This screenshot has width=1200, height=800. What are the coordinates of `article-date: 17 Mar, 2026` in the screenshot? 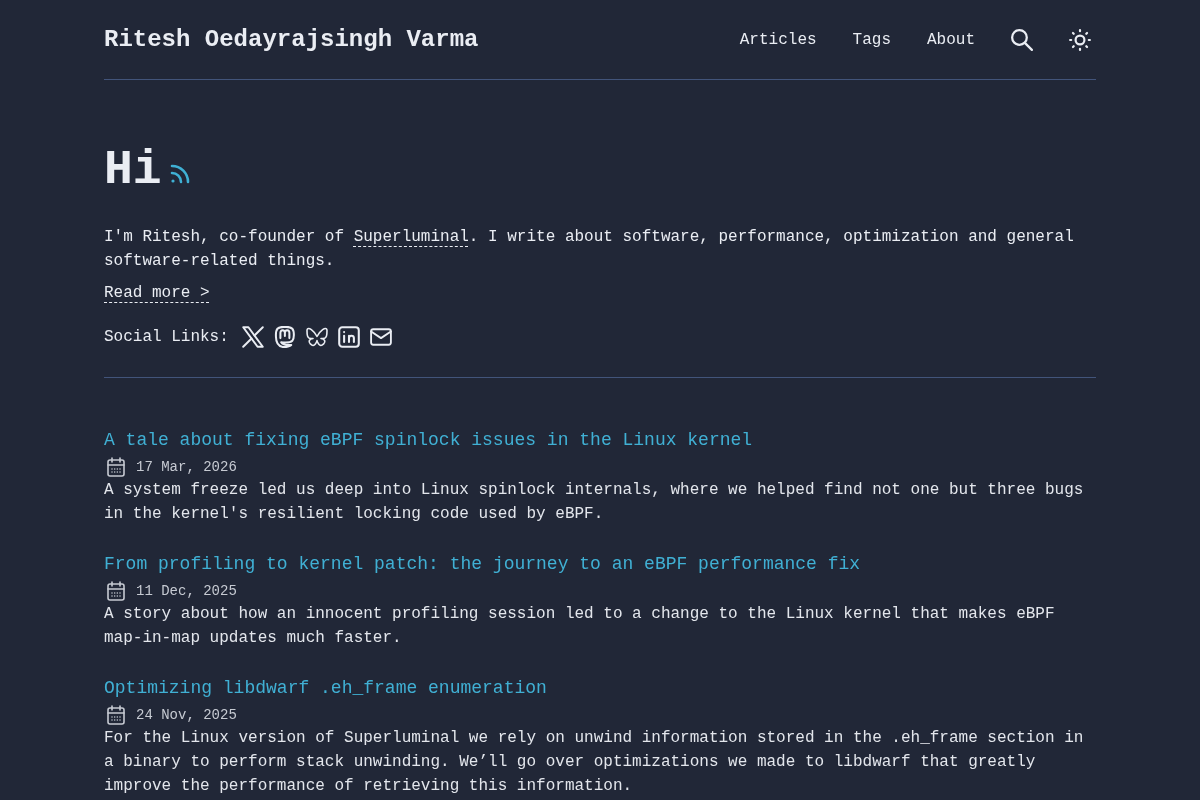 It's located at (186, 467).